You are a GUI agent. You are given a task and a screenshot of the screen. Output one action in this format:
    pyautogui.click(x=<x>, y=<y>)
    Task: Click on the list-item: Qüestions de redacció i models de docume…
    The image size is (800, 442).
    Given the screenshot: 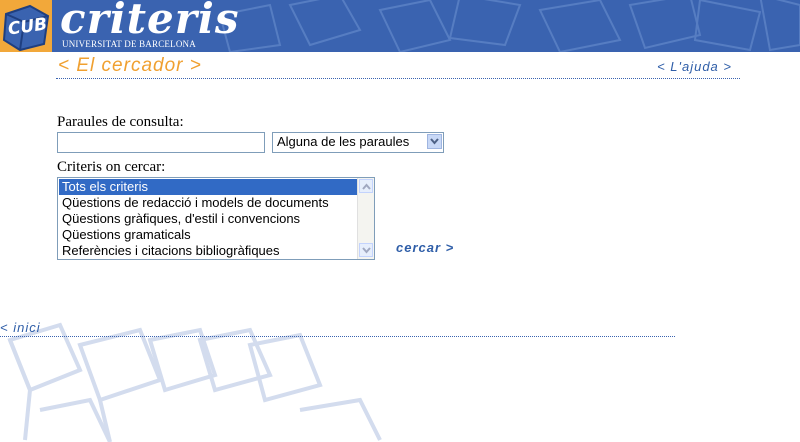 What is the action you would take?
    pyautogui.click(x=208, y=203)
    